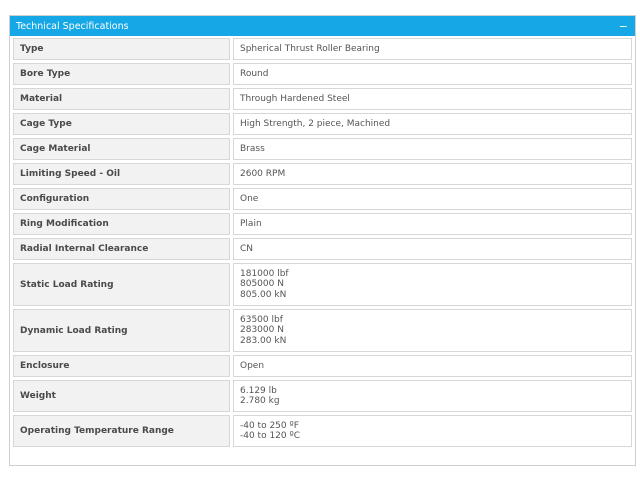 The height and width of the screenshot is (480, 640). What do you see at coordinates (432, 396) in the screenshot?
I see `spec-value: 6.129 lb 2.780 kg` at bounding box center [432, 396].